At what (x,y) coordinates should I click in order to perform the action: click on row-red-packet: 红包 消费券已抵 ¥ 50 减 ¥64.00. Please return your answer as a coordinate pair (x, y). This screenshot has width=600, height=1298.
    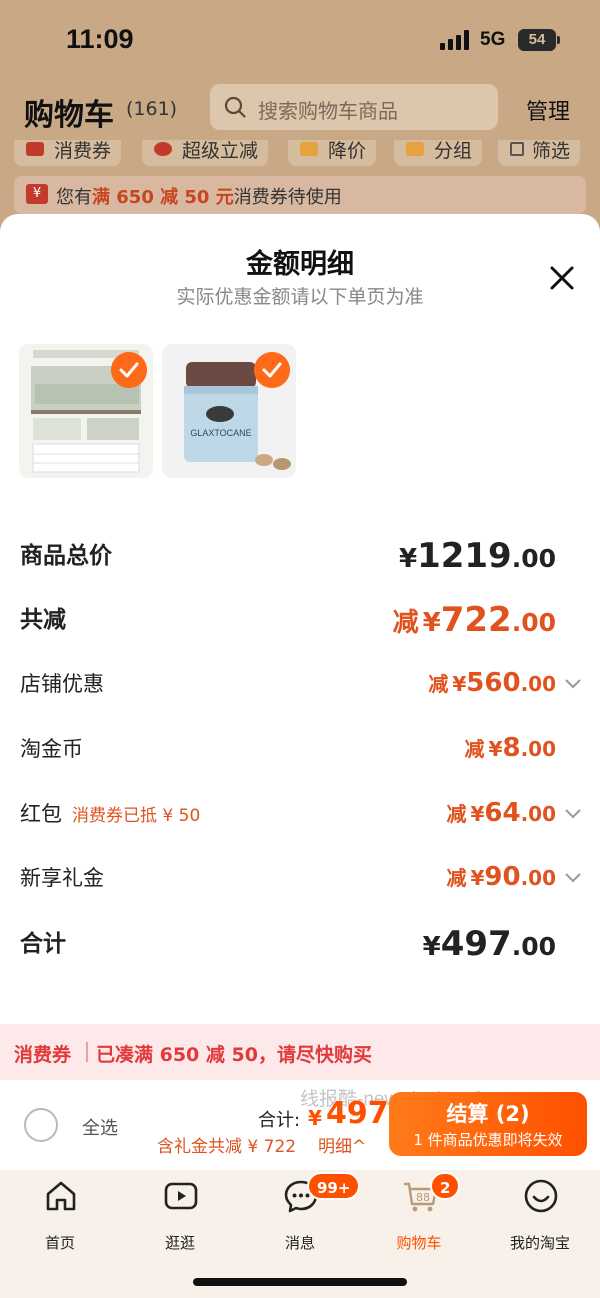
    Looking at the image, I should click on (300, 823).